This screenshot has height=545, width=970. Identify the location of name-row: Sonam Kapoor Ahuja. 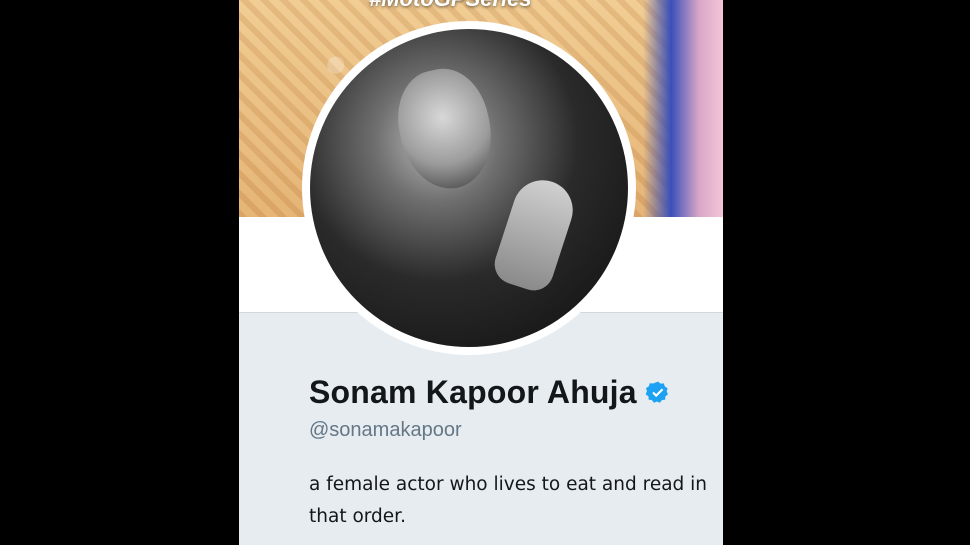
(490, 392).